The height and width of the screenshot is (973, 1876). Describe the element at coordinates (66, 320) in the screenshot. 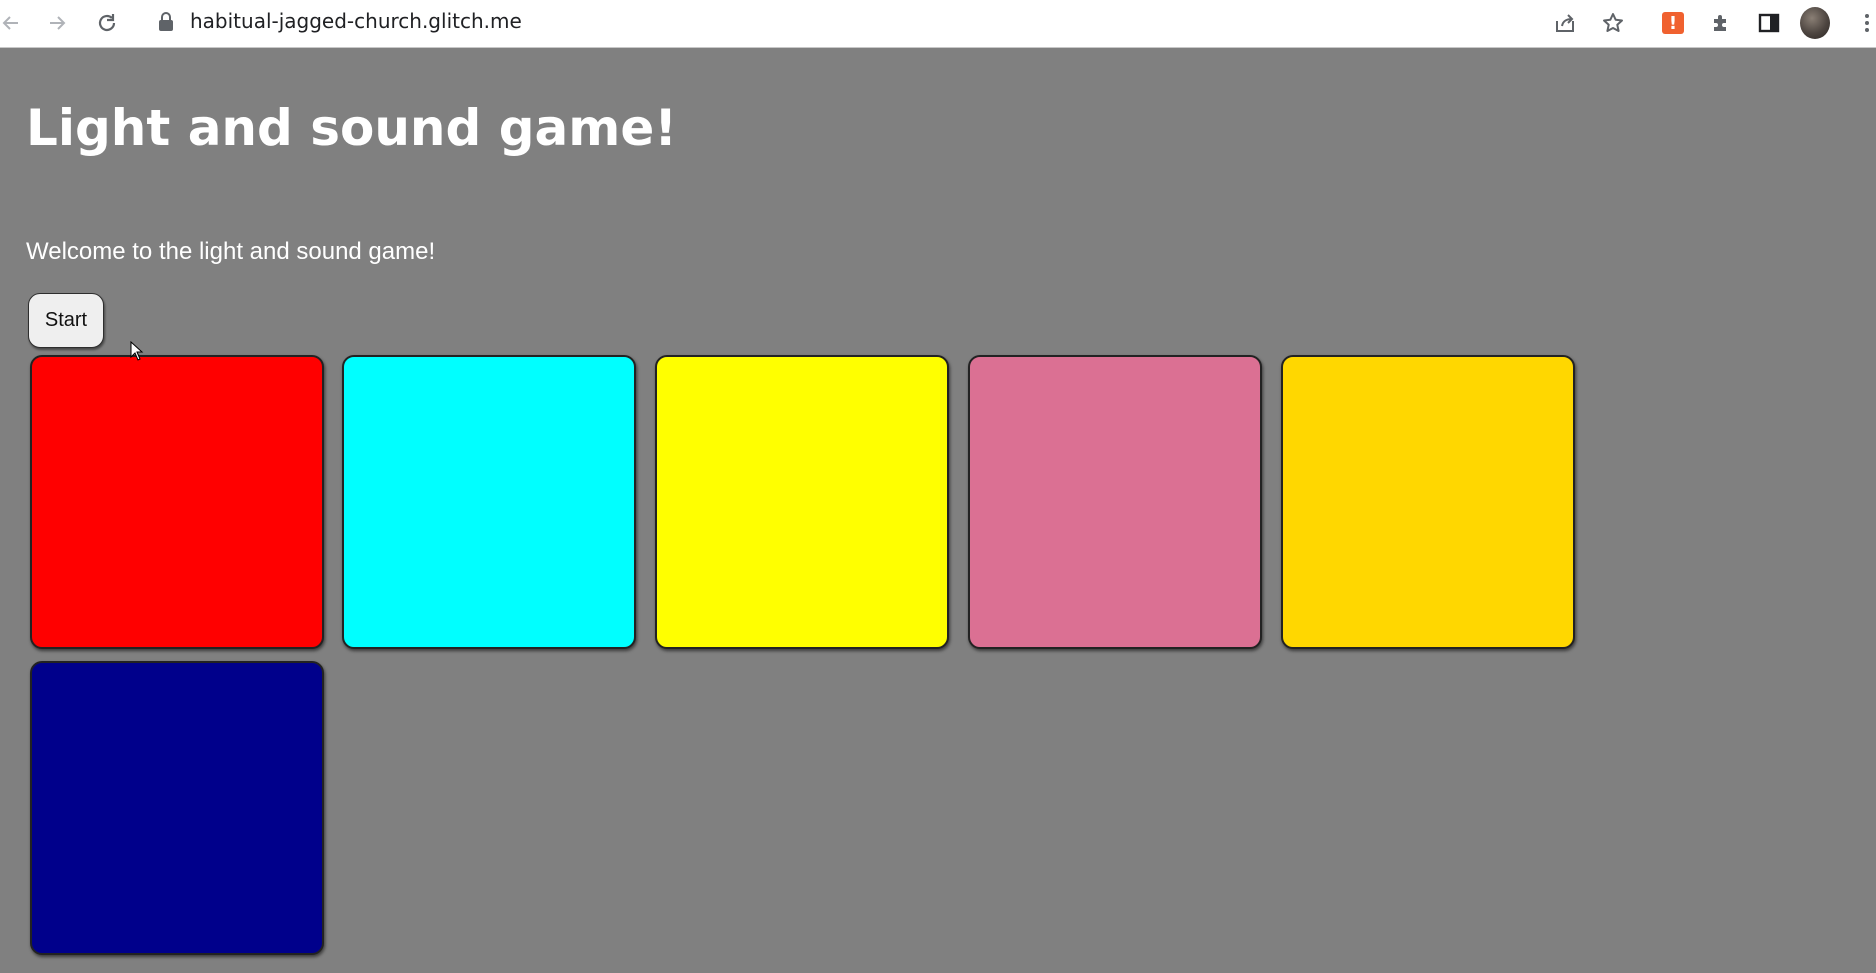

I see `start-button: Start` at that location.